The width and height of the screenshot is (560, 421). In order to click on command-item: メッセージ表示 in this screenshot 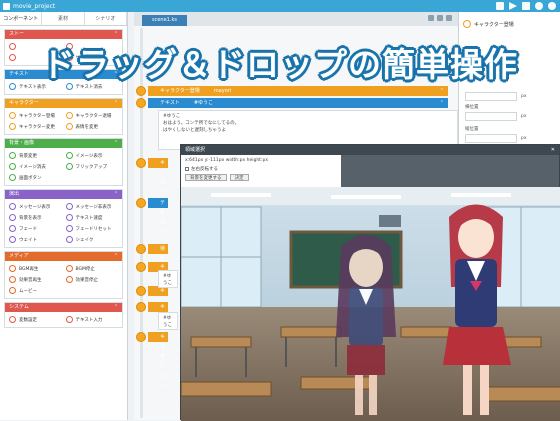, I will do `click(35, 206)`.